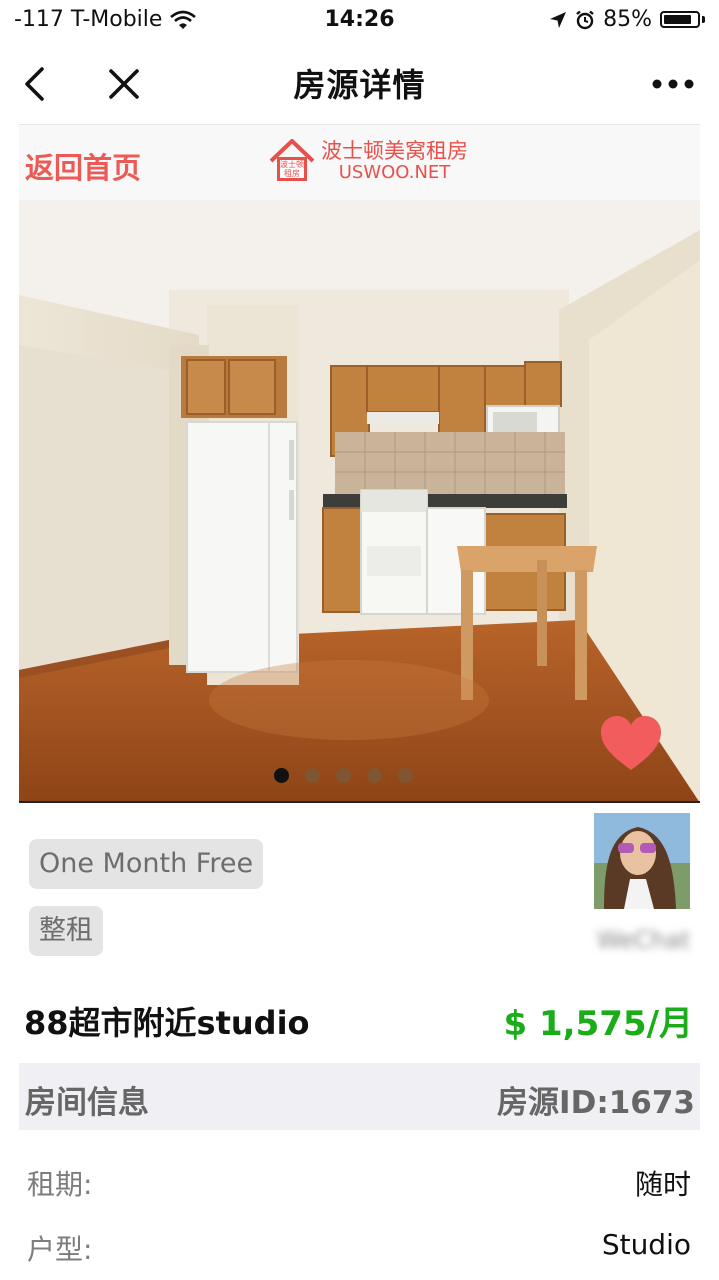 This screenshot has height=1280, width=719. I want to click on site-logo: 波士顿 租房 波士顿美窝租房 USWOO.NET, so click(368, 161).